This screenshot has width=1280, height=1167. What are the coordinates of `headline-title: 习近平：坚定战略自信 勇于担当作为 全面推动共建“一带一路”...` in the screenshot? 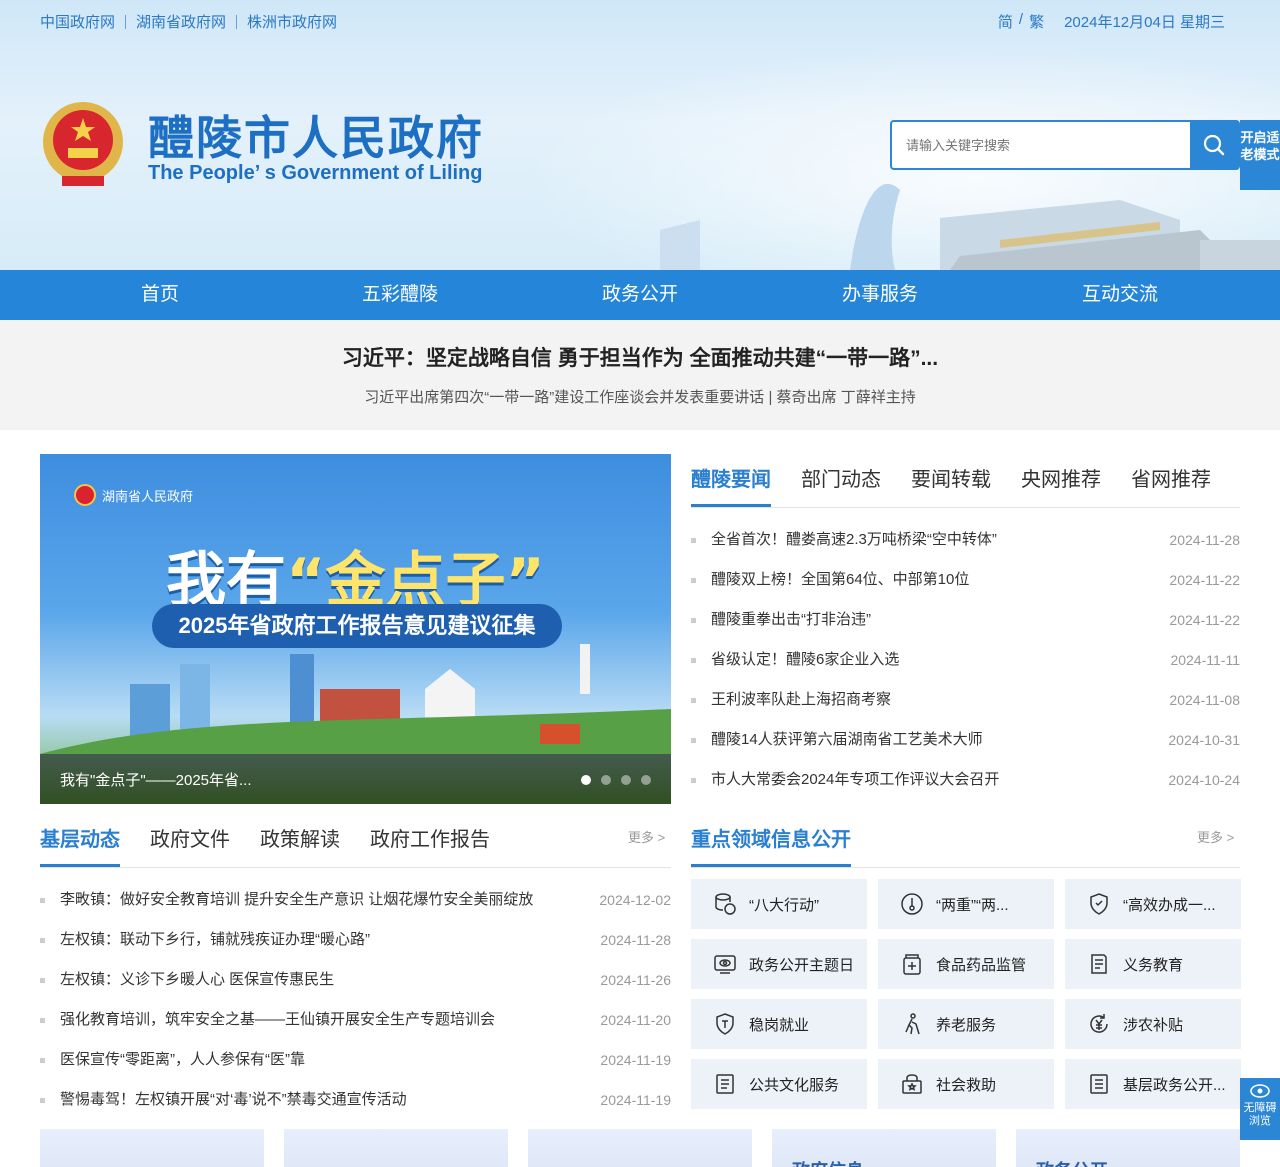 It's located at (640, 357).